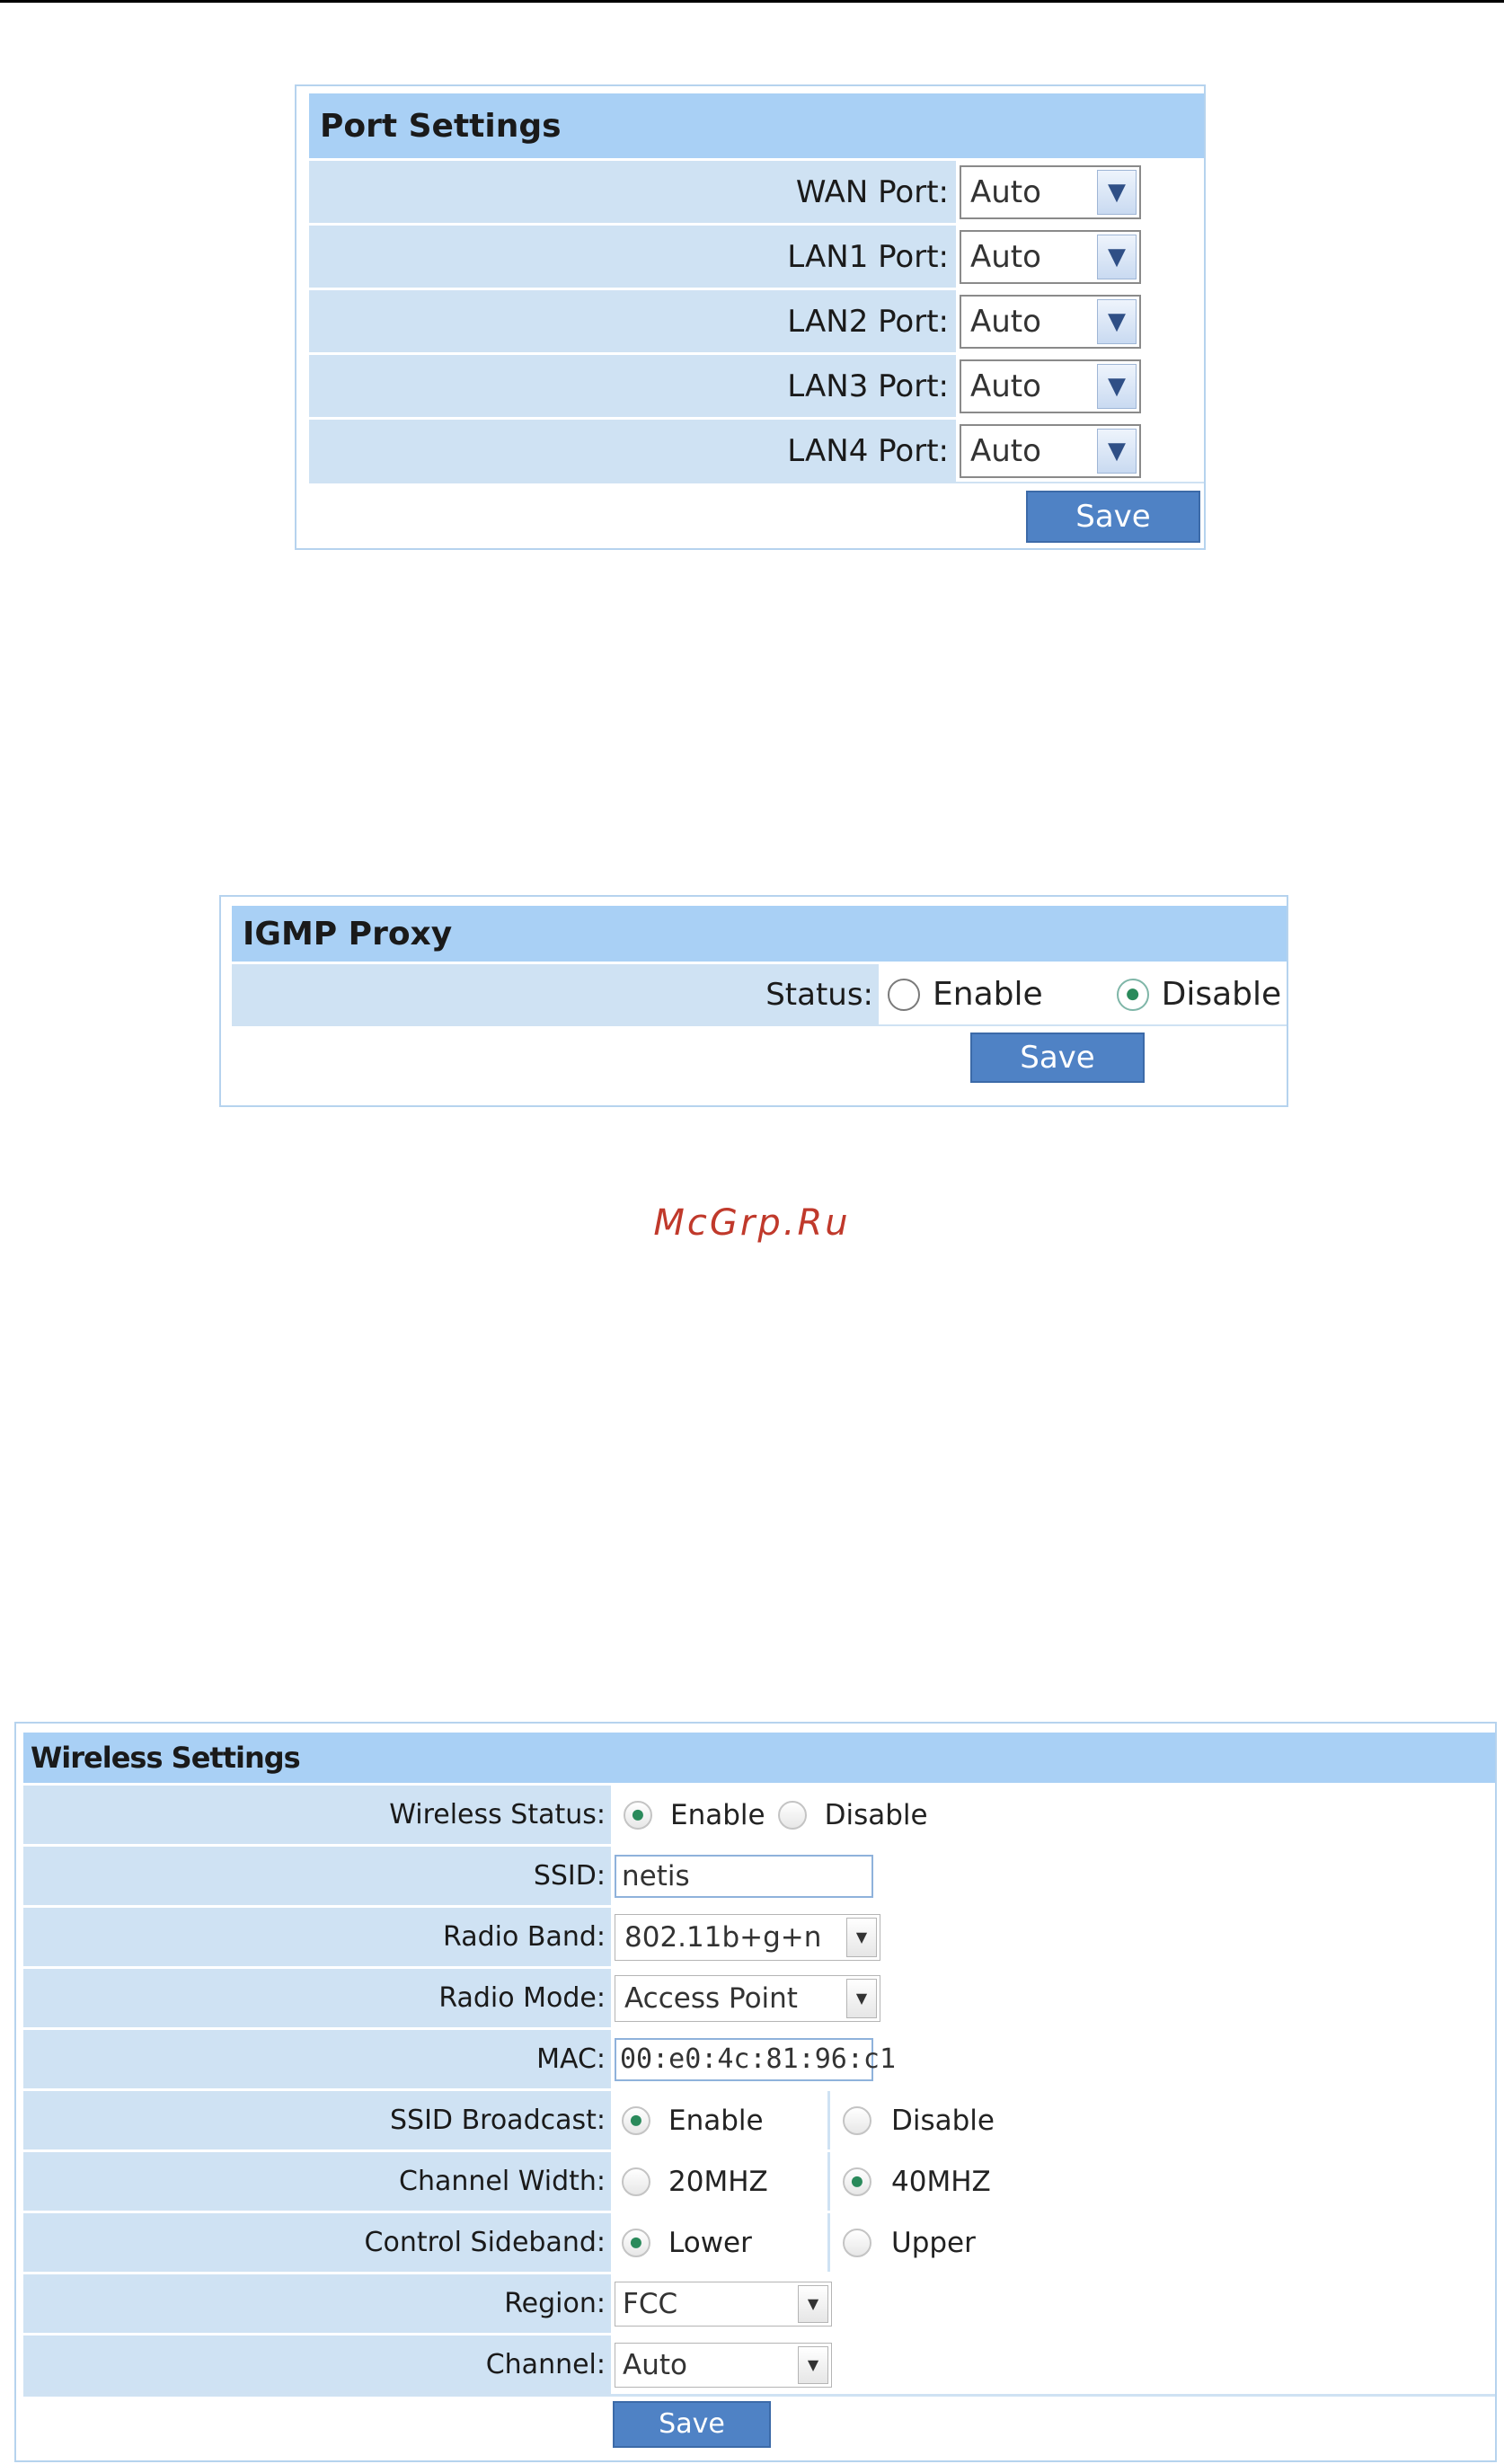 This screenshot has width=1504, height=2464. Describe the element at coordinates (555, 994) in the screenshot. I see `igmp-status-label: Status:` at that location.